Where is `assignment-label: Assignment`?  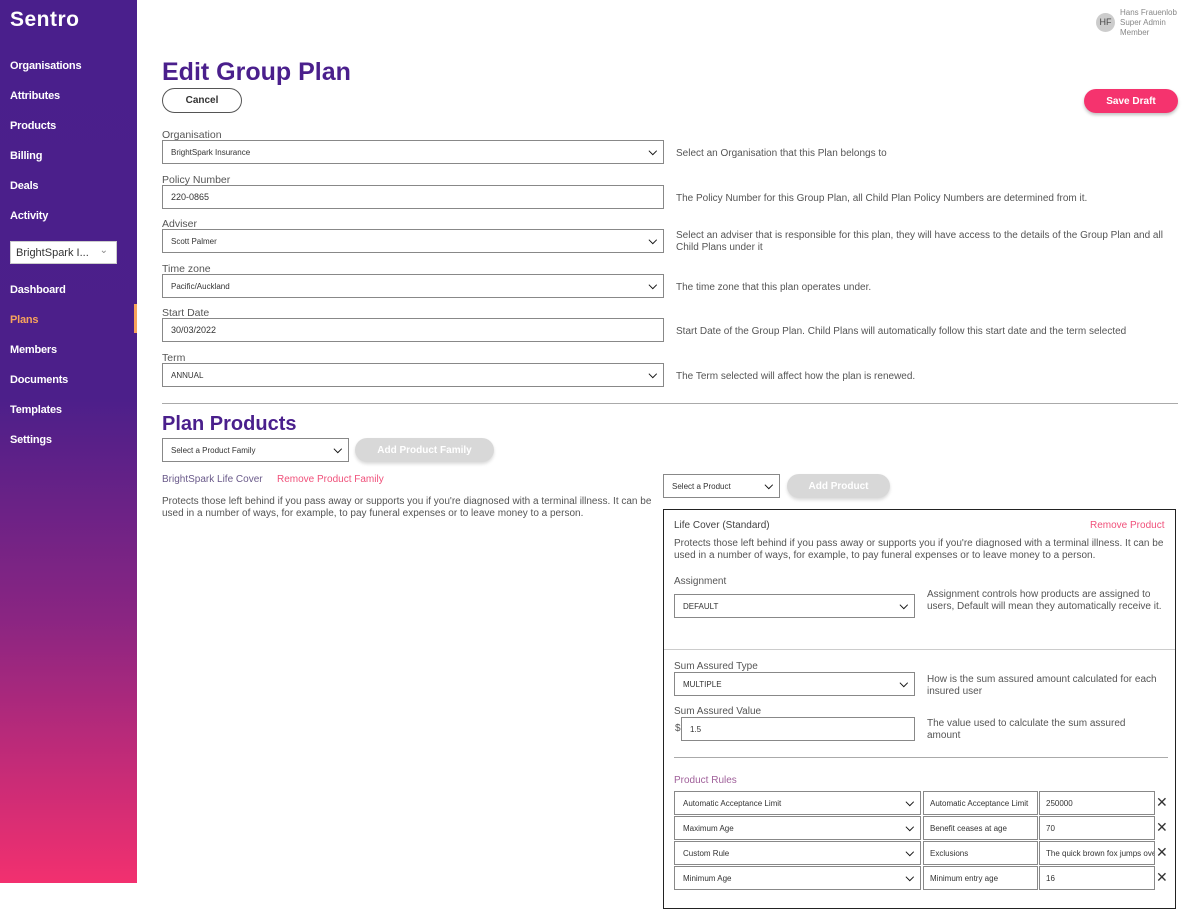 assignment-label: Assignment is located at coordinates (700, 581).